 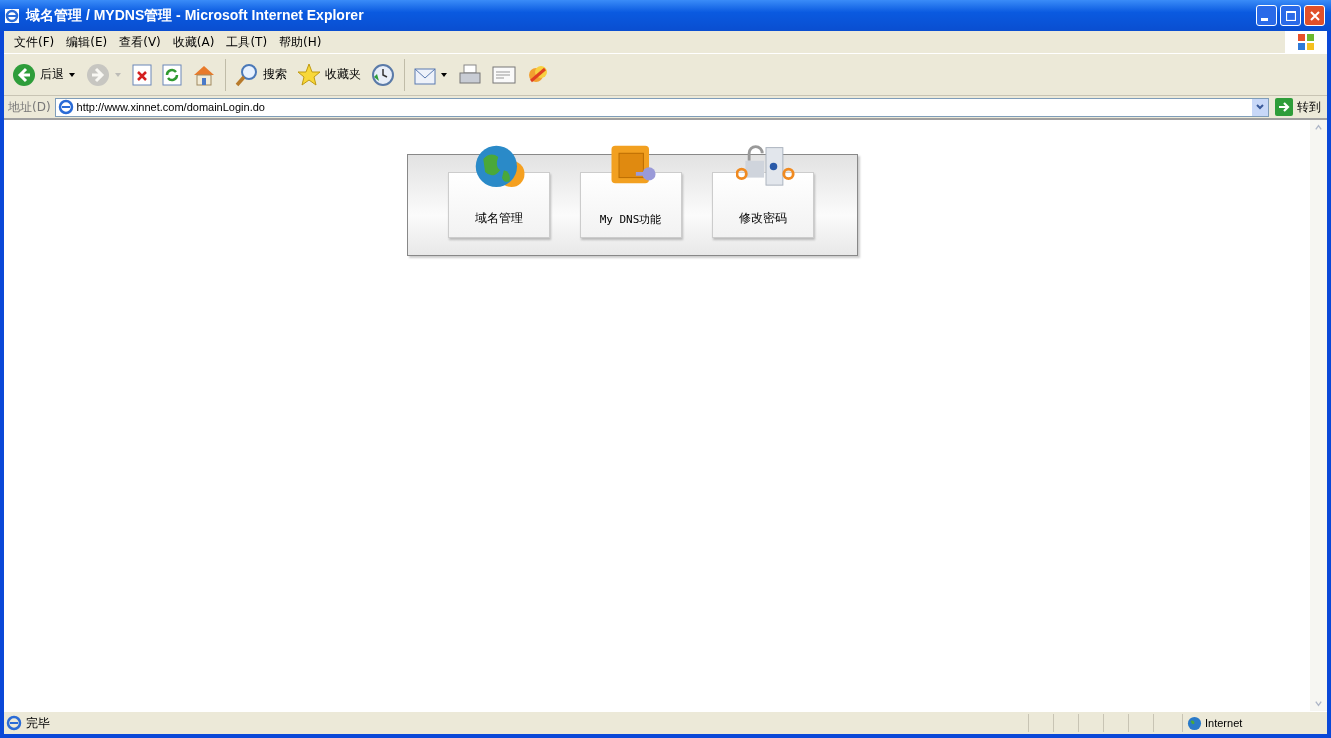 I want to click on maximize-button, so click(x=1290, y=15).